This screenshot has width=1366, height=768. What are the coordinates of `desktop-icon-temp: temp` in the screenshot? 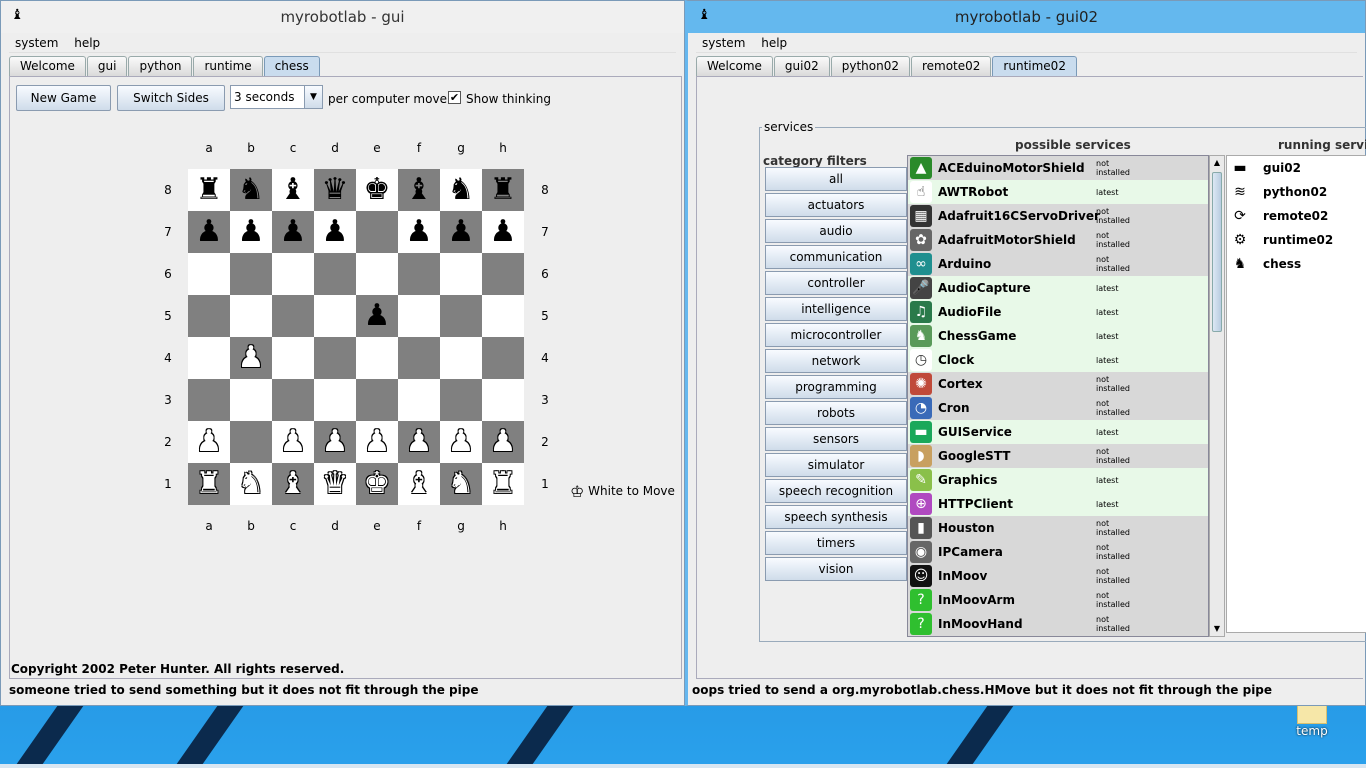 It's located at (1312, 721).